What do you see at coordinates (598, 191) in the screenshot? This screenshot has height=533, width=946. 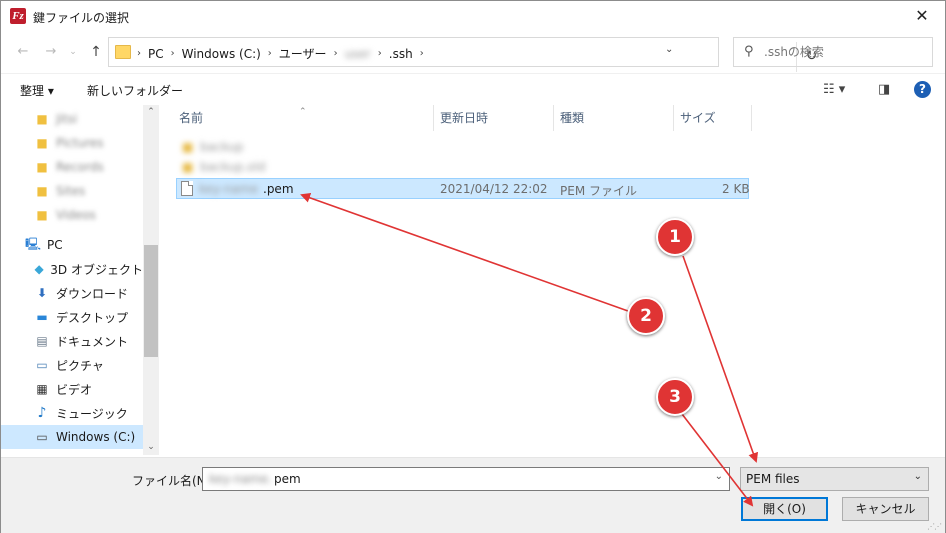 I see `file-type: PEM ファイル` at bounding box center [598, 191].